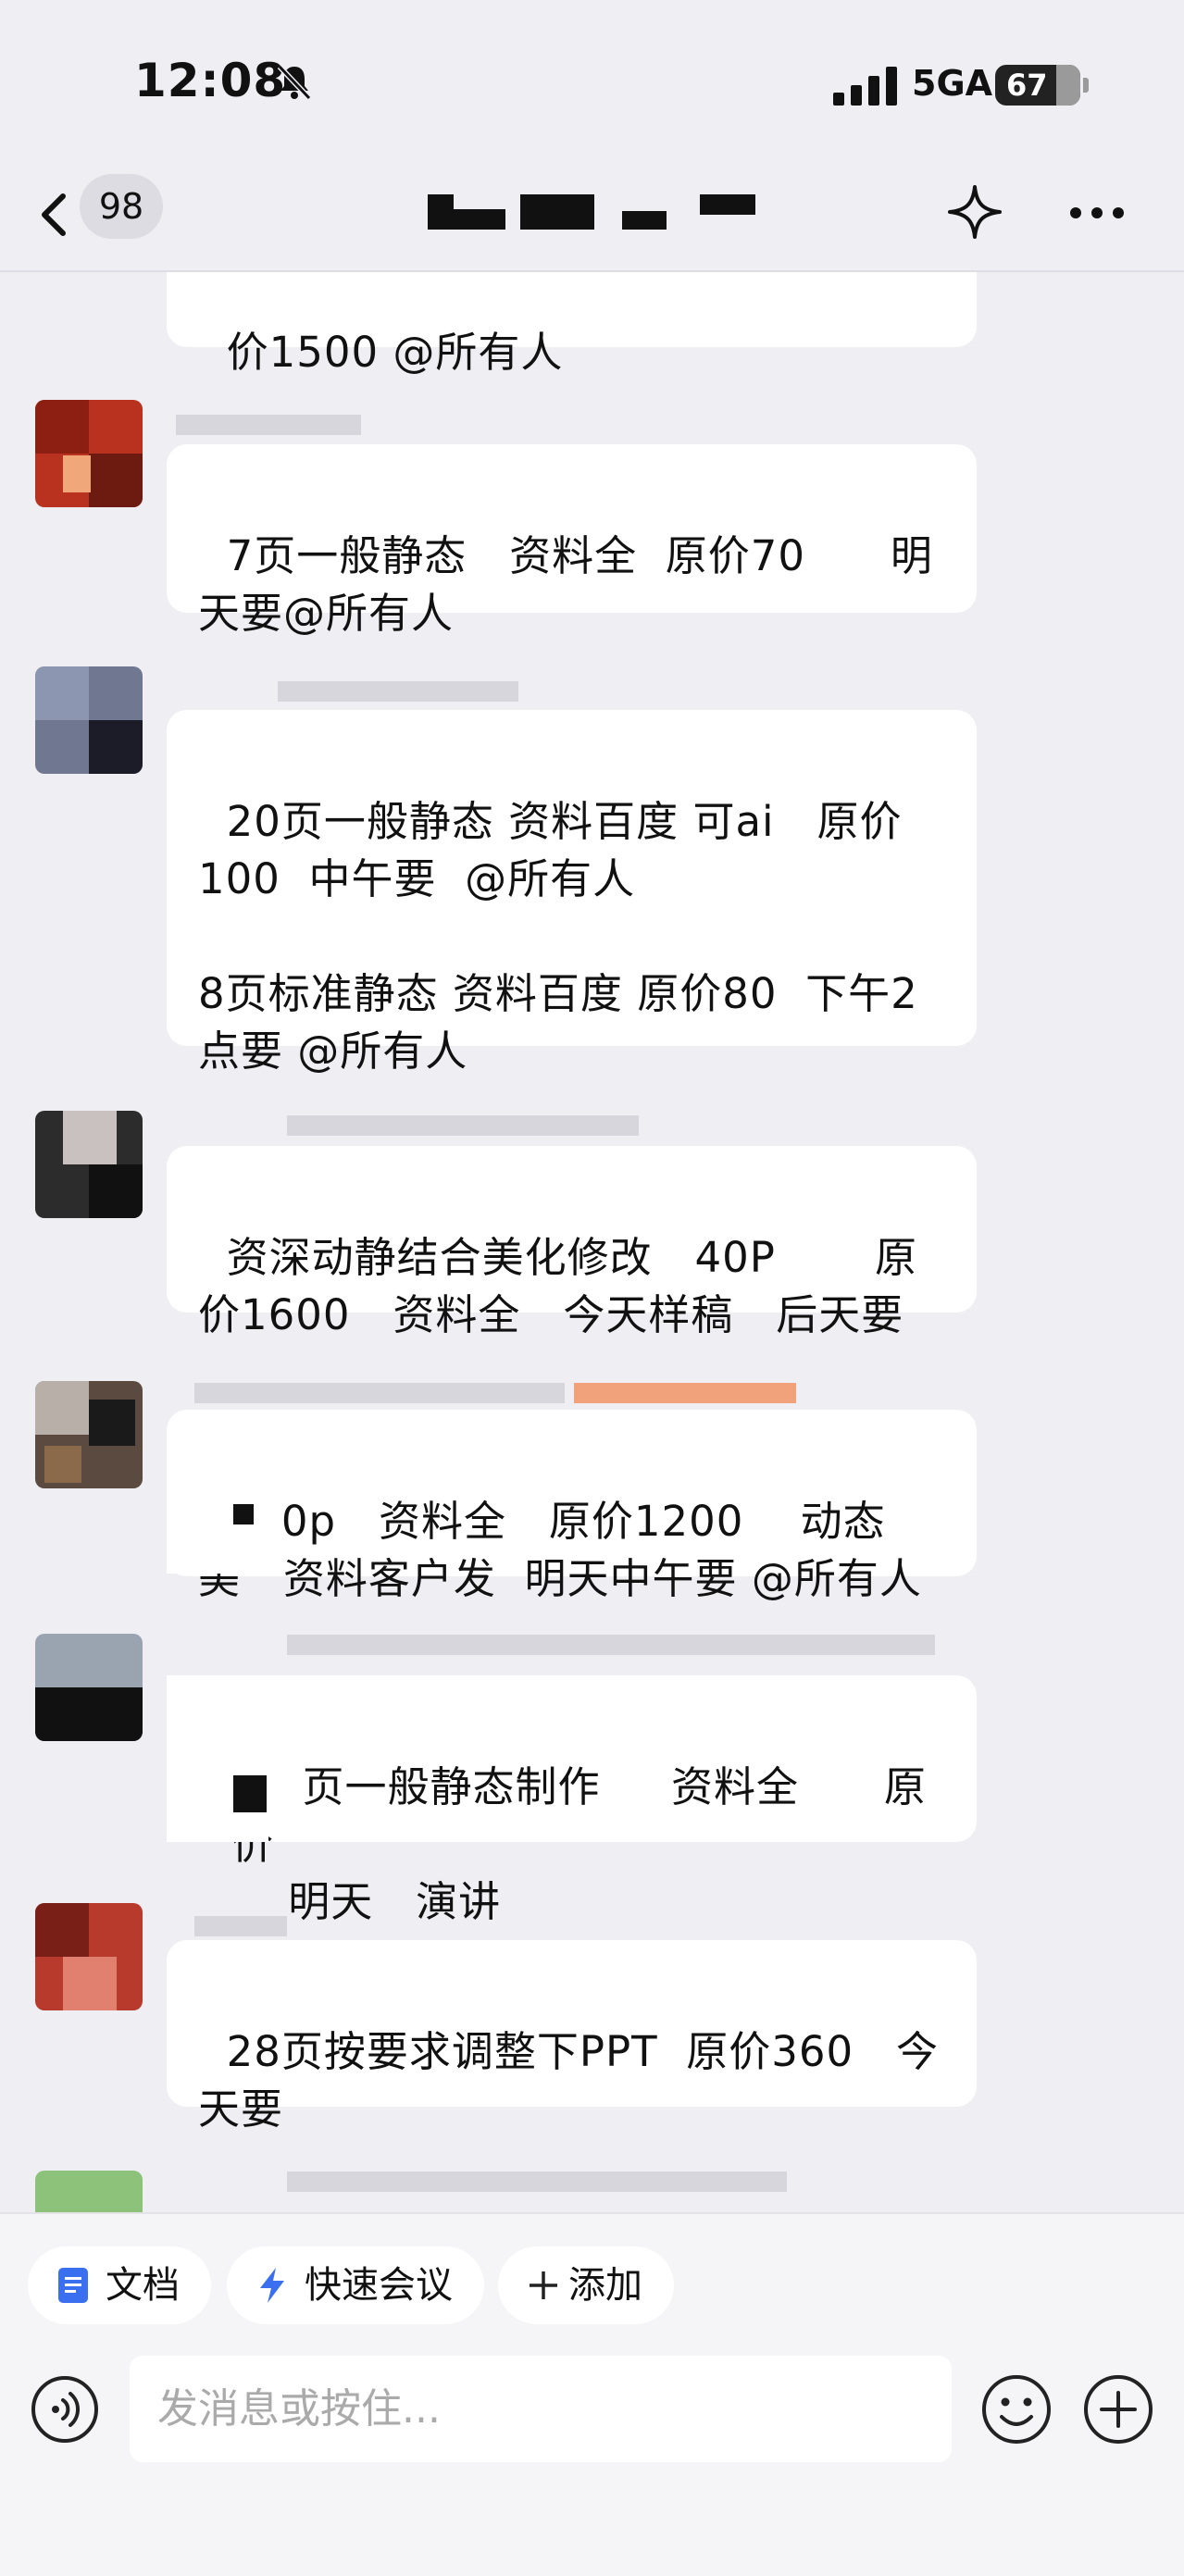  I want to click on back-arrow-icon, so click(55, 215).